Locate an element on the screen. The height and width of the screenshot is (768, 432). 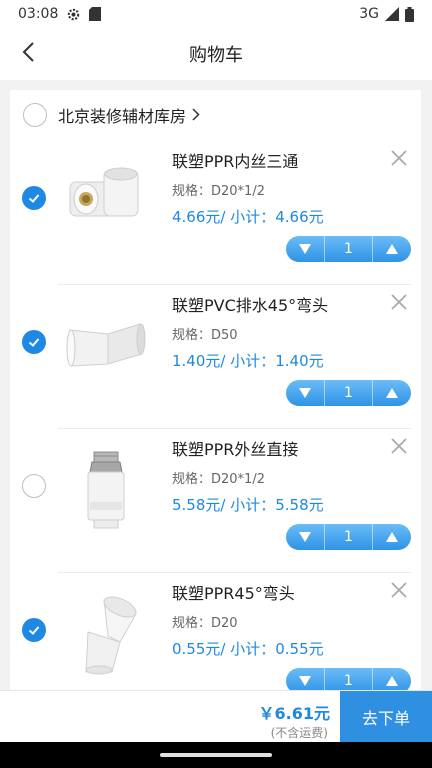
total-price: ￥6.61元 is located at coordinates (294, 713).